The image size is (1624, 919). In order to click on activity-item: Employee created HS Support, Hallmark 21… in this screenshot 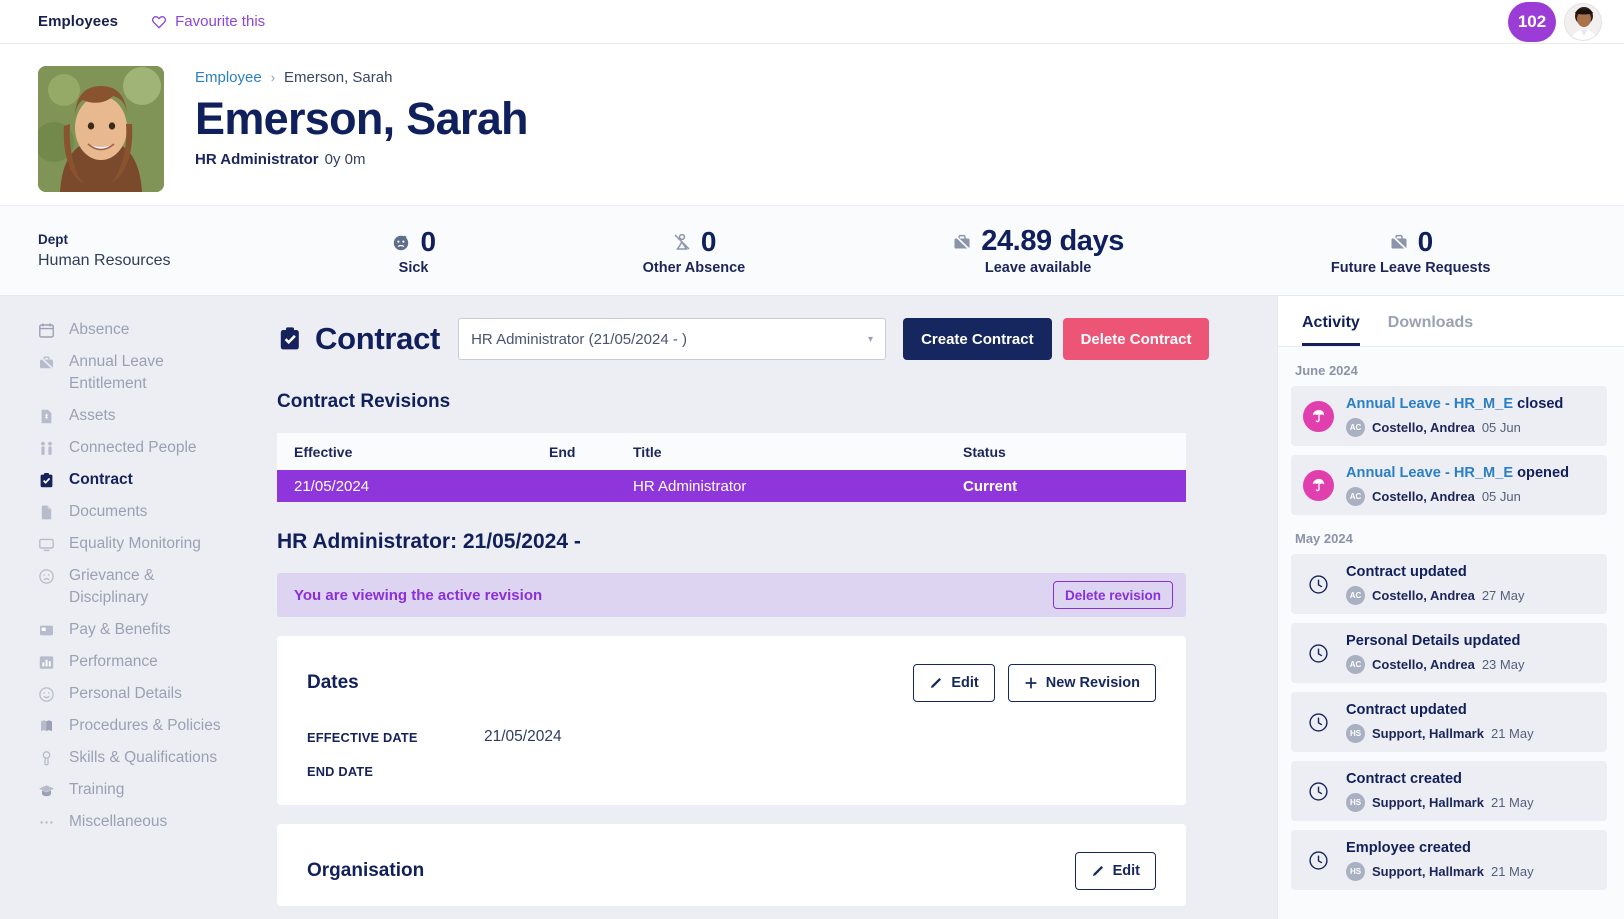, I will do `click(1449, 860)`.